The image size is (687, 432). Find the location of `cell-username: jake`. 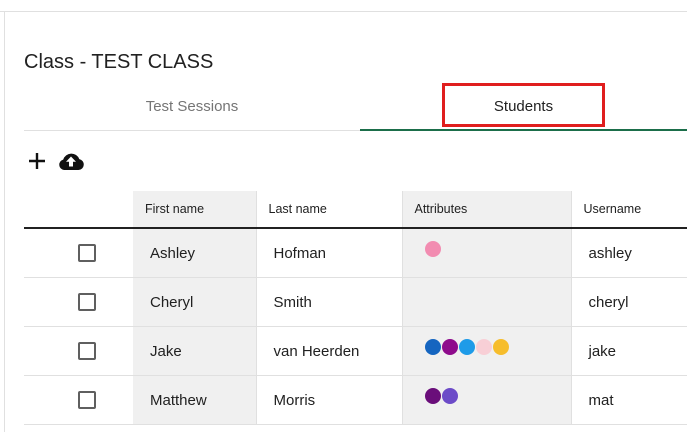

cell-username: jake is located at coordinates (628, 351).